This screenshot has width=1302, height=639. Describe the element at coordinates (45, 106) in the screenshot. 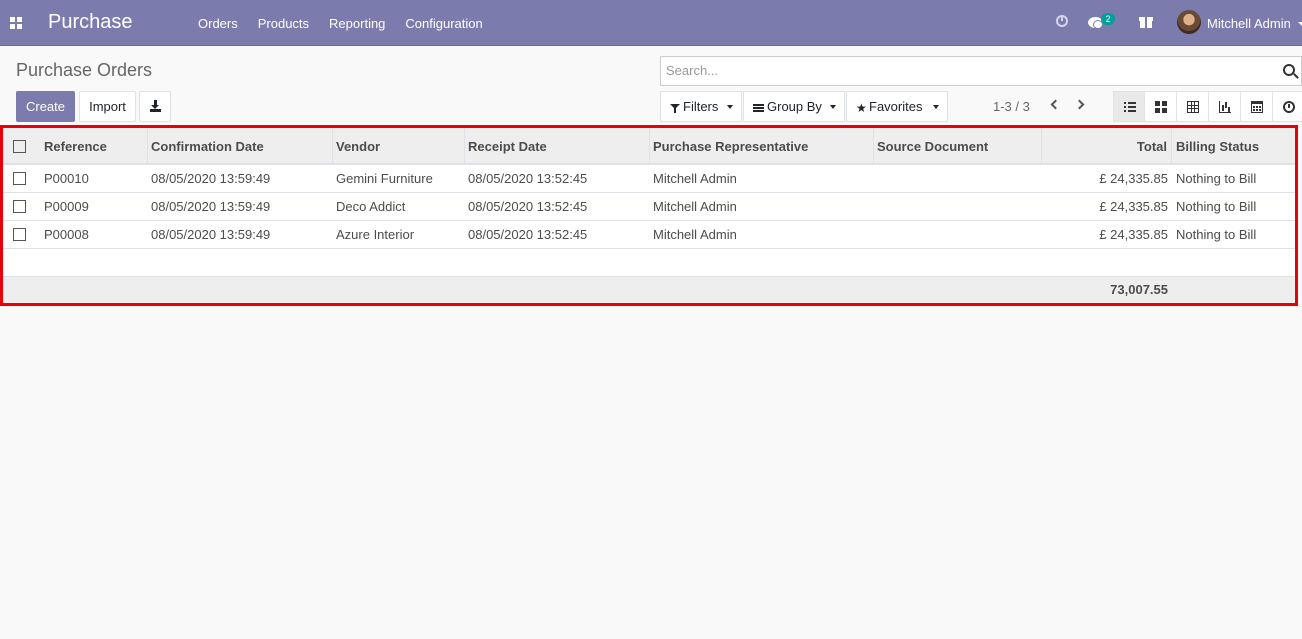

I see `create-button: Create` at that location.